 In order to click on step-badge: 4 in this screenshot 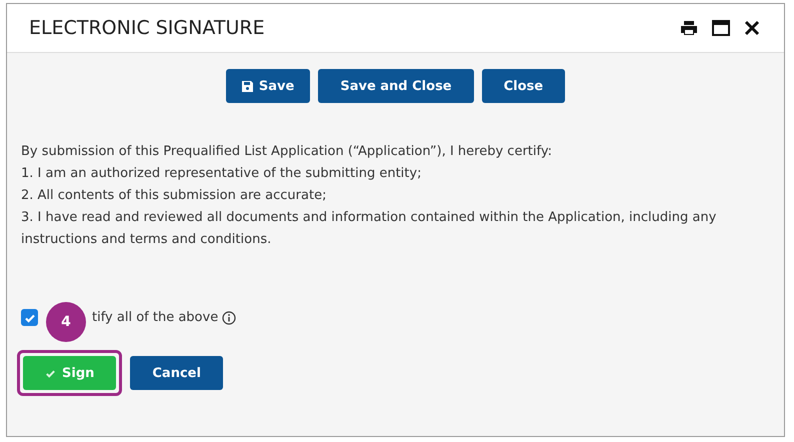, I will do `click(66, 322)`.